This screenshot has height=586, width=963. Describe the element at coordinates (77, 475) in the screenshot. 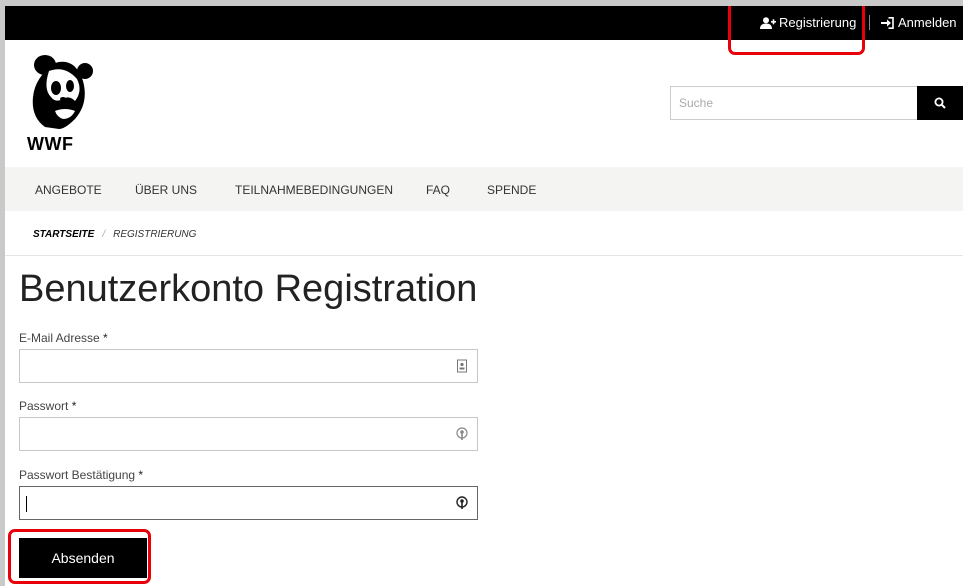

I see `password-confirm-label-text: Passwort Bestätigung` at that location.